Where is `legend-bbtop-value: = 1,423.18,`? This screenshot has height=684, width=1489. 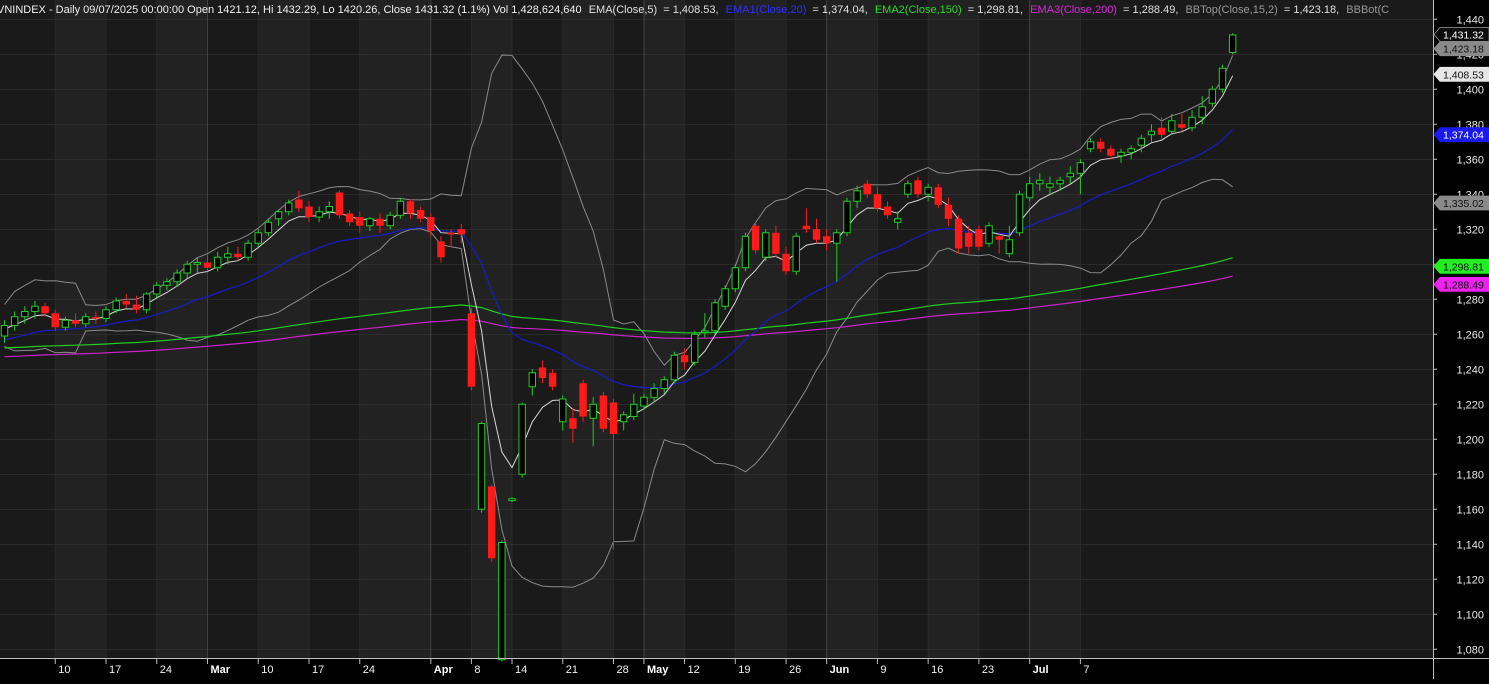
legend-bbtop-value: = 1,423.18, is located at coordinates (1311, 10).